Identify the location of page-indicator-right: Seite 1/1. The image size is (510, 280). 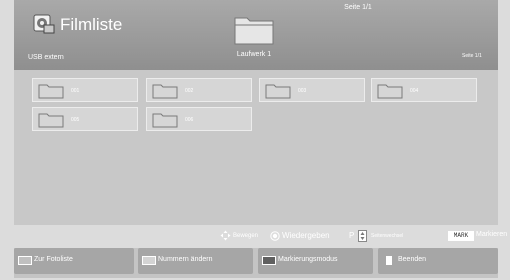
(472, 56).